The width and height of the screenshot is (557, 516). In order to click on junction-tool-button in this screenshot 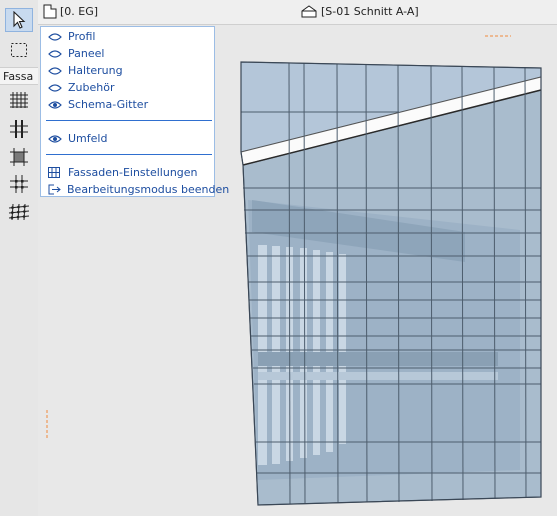, I will do `click(19, 184)`.